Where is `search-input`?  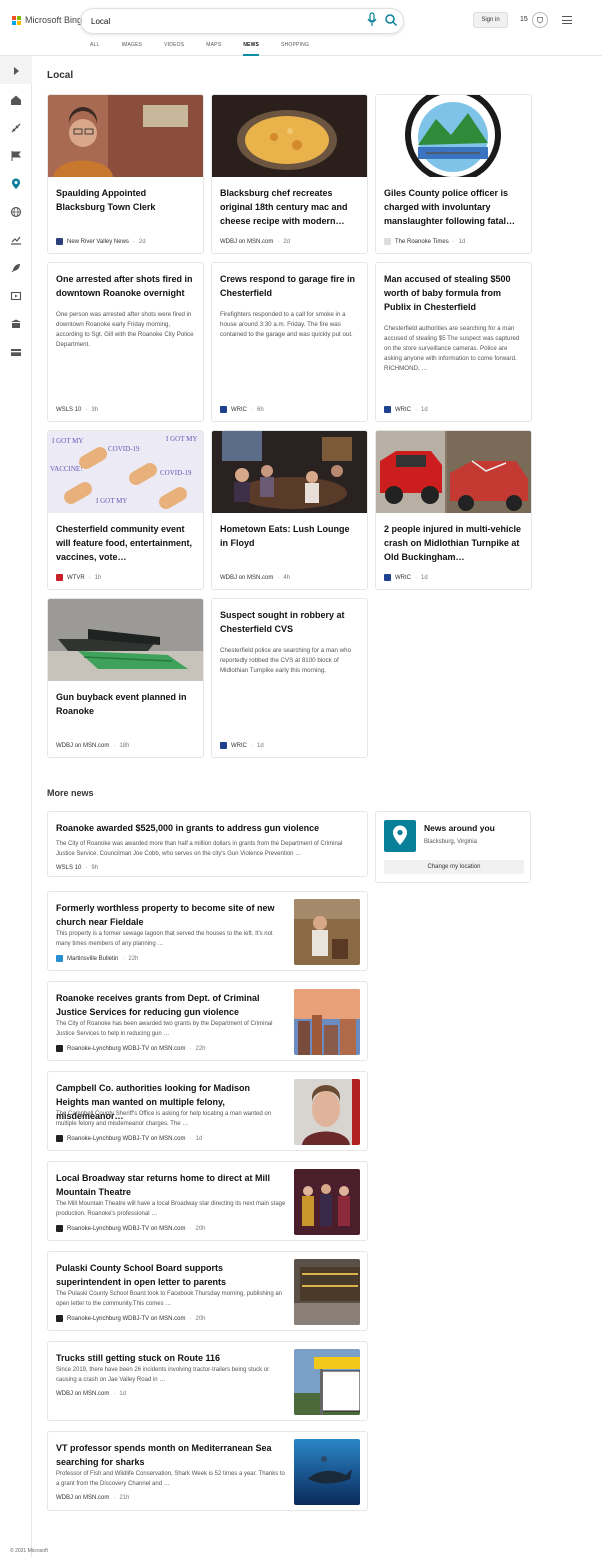
search-input is located at coordinates (216, 21).